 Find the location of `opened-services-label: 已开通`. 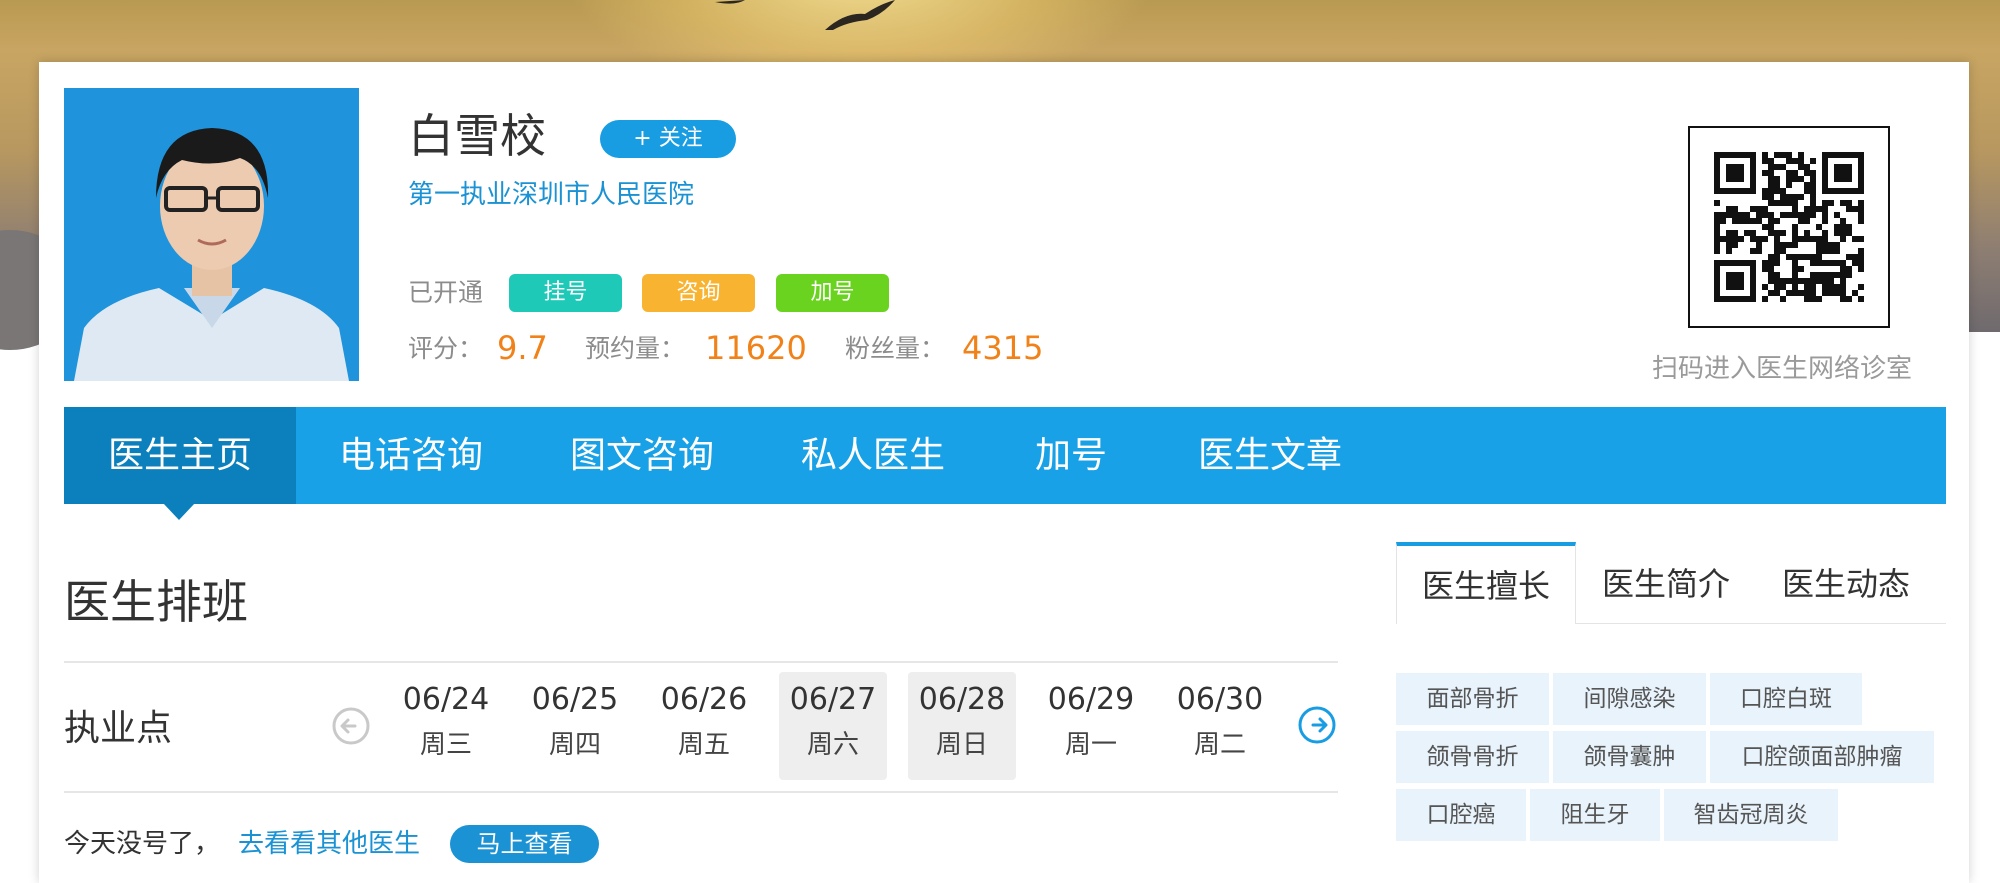

opened-services-label: 已开通 is located at coordinates (446, 292).